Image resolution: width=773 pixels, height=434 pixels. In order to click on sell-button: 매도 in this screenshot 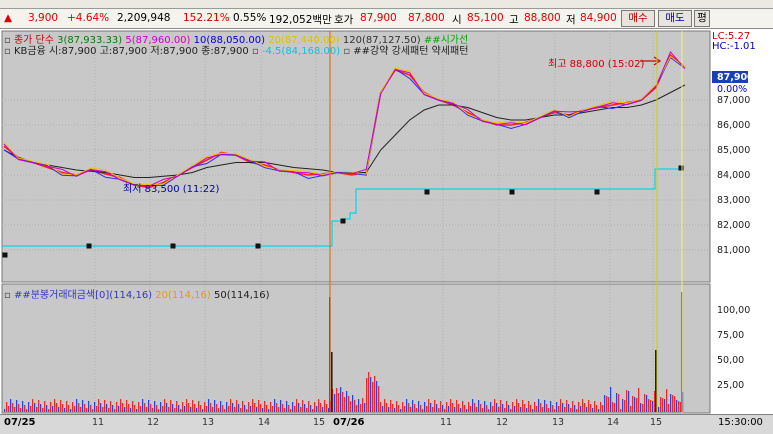, I will do `click(675, 18)`.